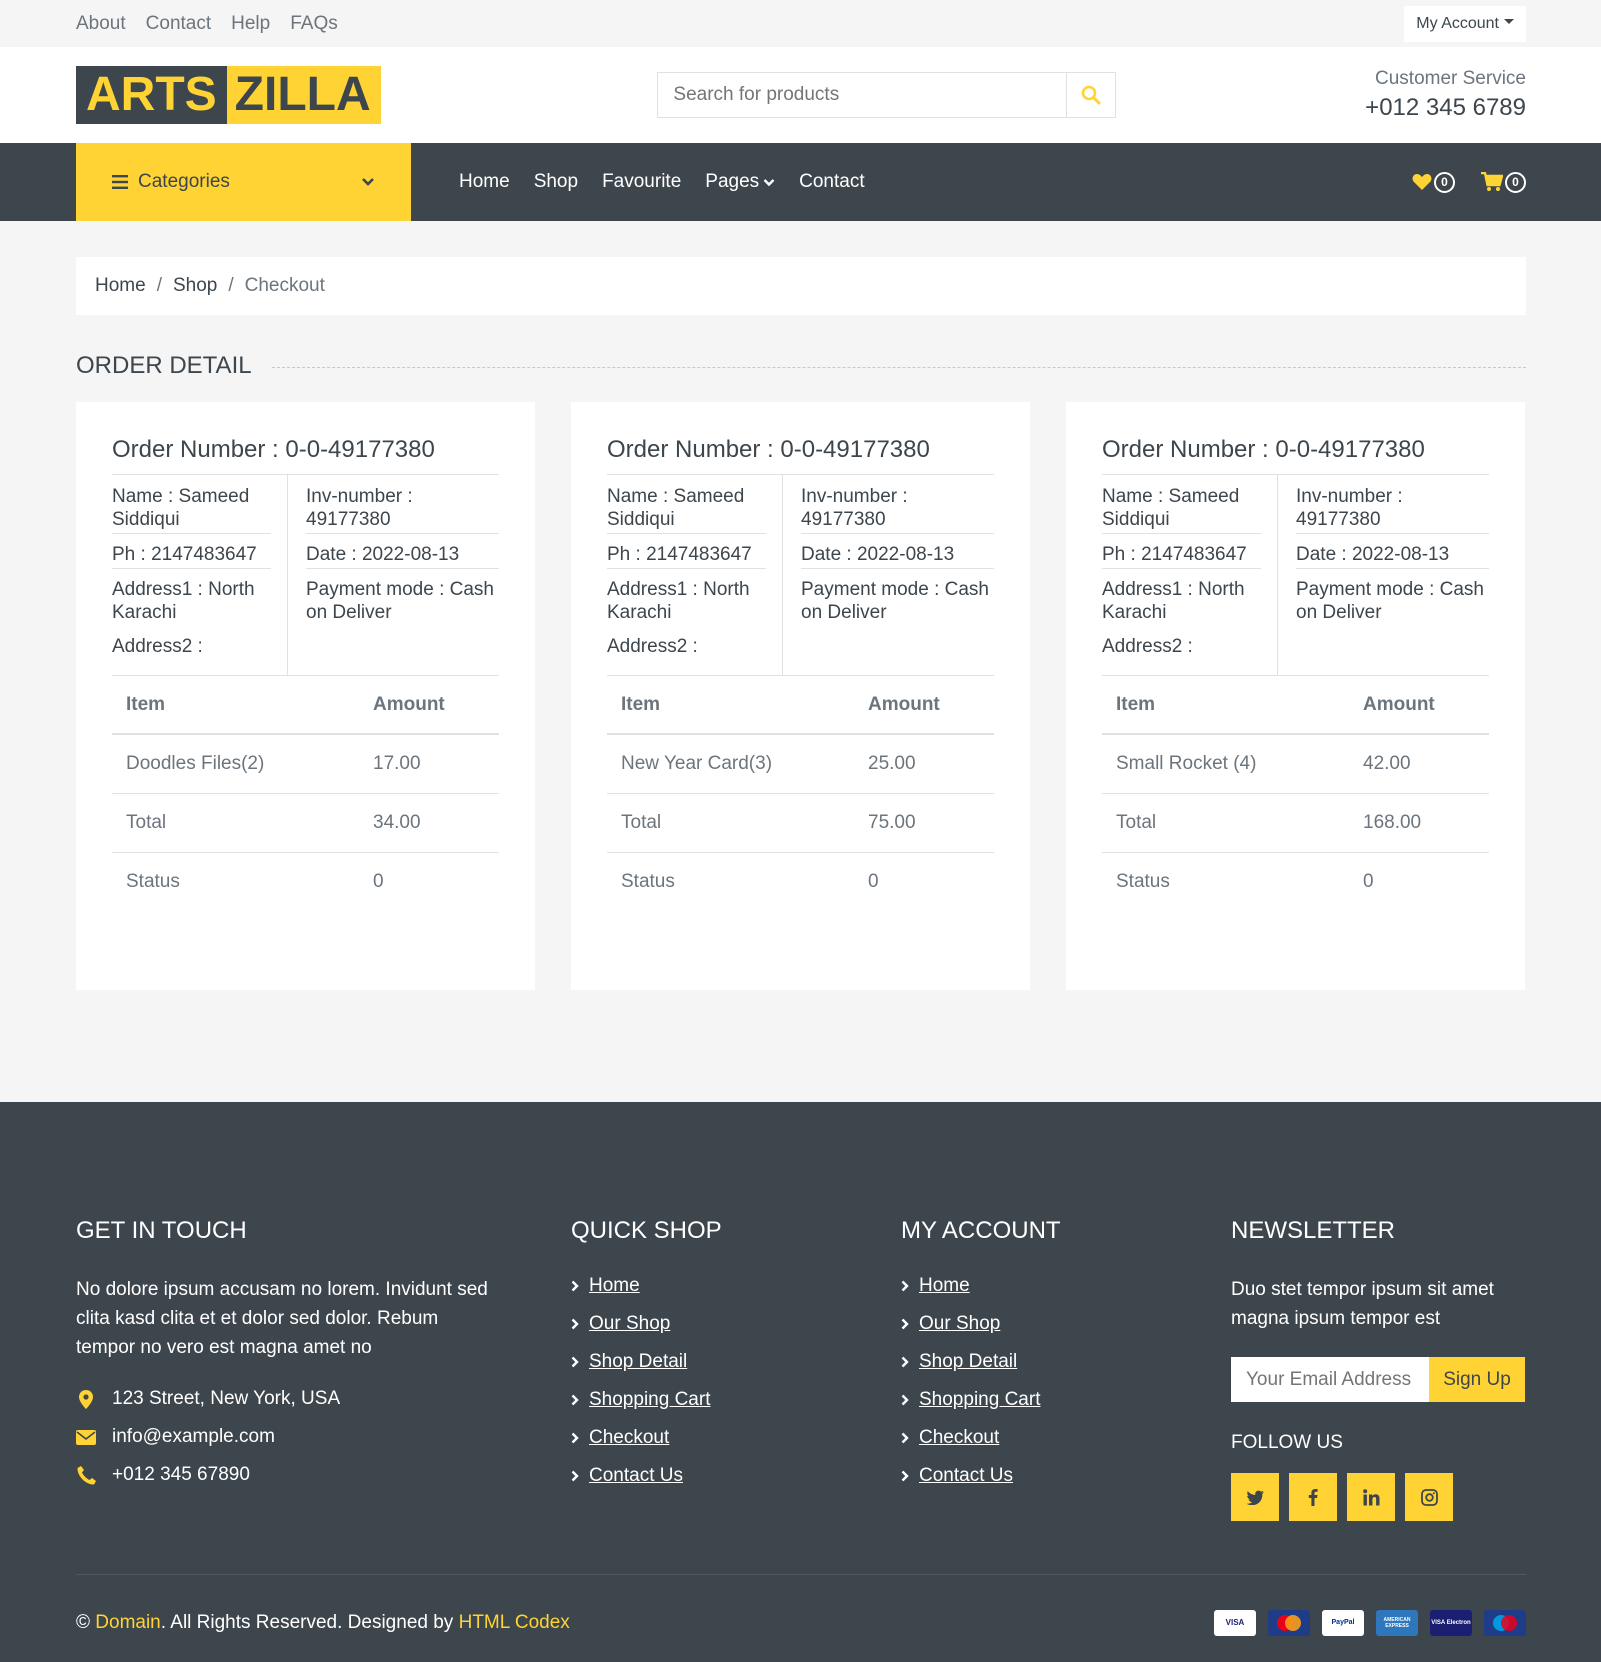 The image size is (1601, 1662). What do you see at coordinates (960, 1323) in the screenshot?
I see `link-label: Our Shop` at bounding box center [960, 1323].